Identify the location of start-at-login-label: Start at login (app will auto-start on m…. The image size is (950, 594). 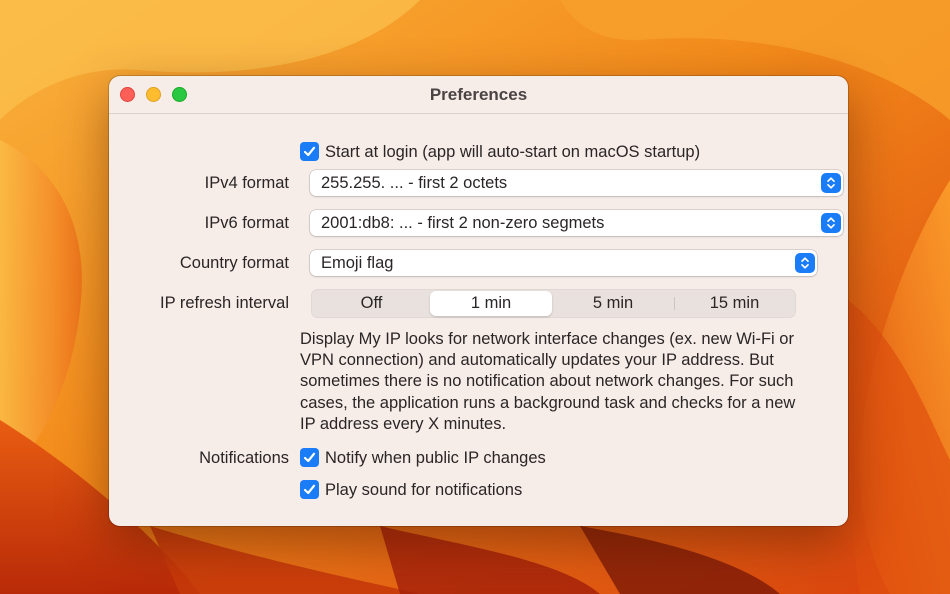
(512, 152).